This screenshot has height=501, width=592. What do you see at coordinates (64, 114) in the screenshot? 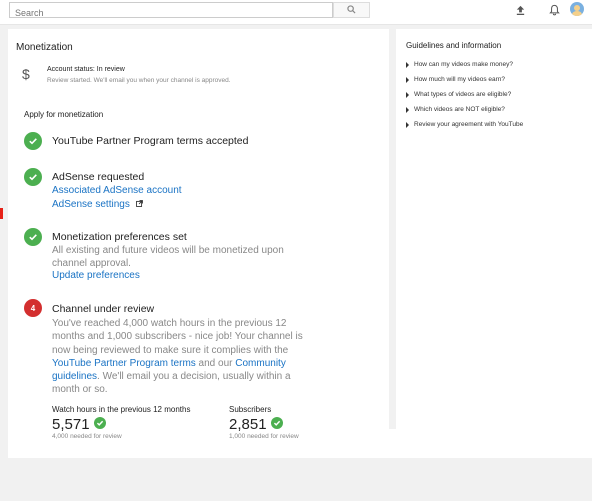
I see `apply-section-title: Apply for monetization` at bounding box center [64, 114].